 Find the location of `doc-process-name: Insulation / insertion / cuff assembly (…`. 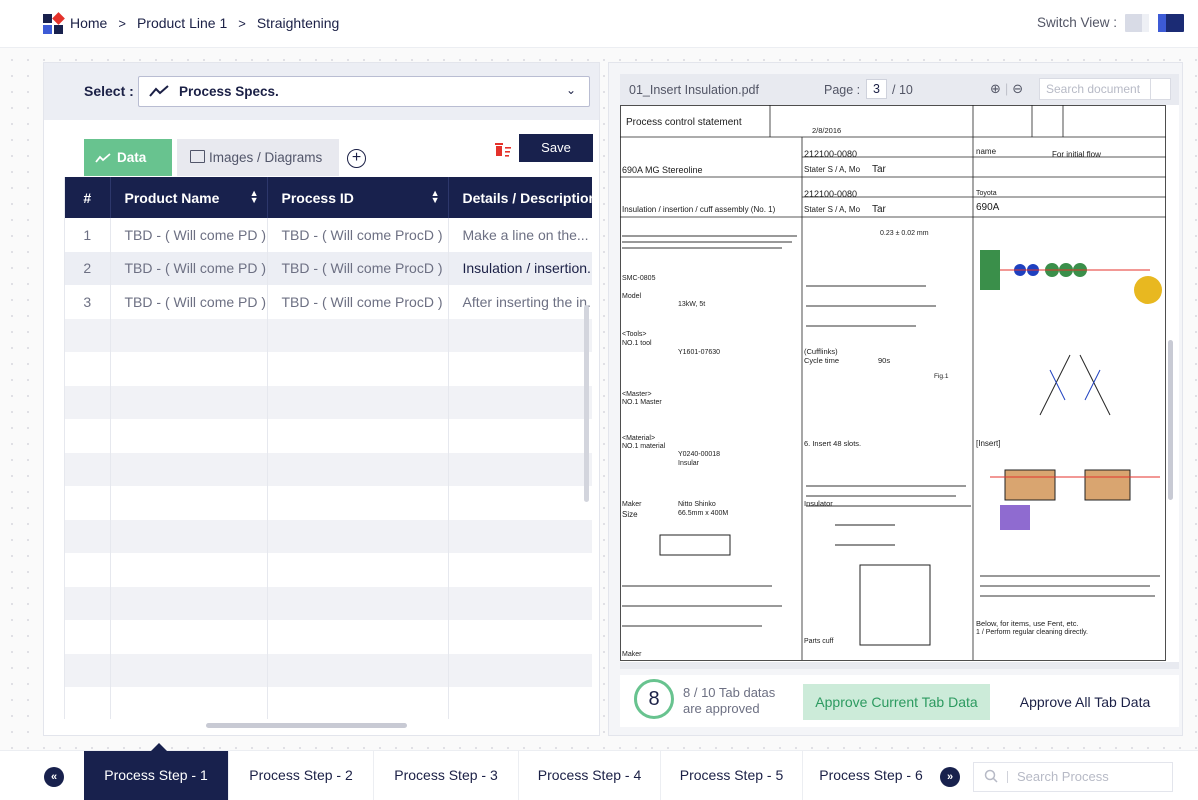

doc-process-name: Insulation / insertion / cuff assembly (… is located at coordinates (699, 209).